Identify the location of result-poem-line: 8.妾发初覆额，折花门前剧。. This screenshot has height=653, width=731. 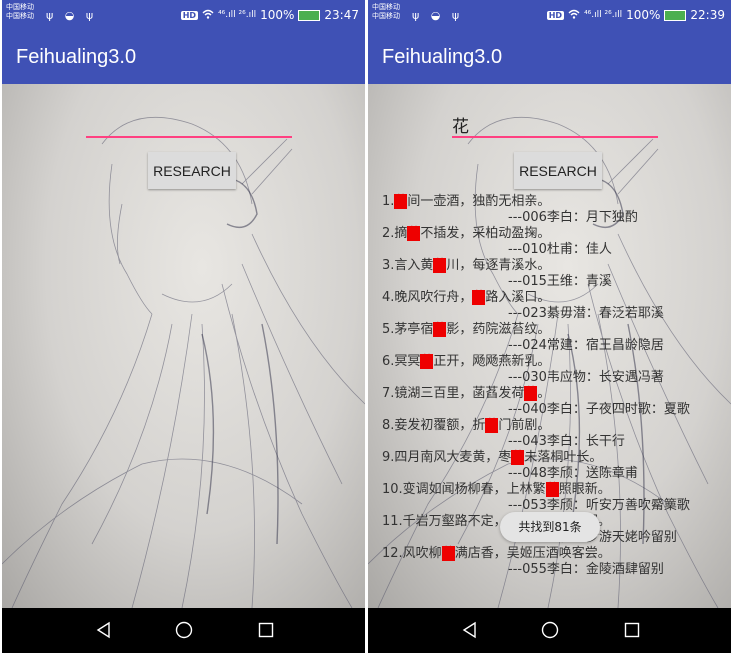
(552, 426).